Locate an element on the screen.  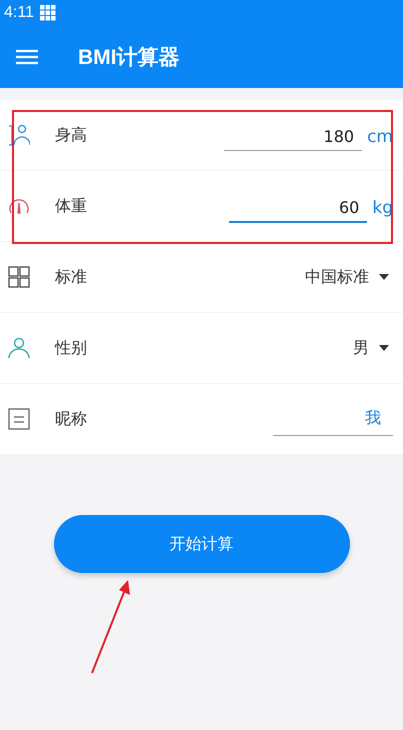
menu-icon is located at coordinates (27, 57).